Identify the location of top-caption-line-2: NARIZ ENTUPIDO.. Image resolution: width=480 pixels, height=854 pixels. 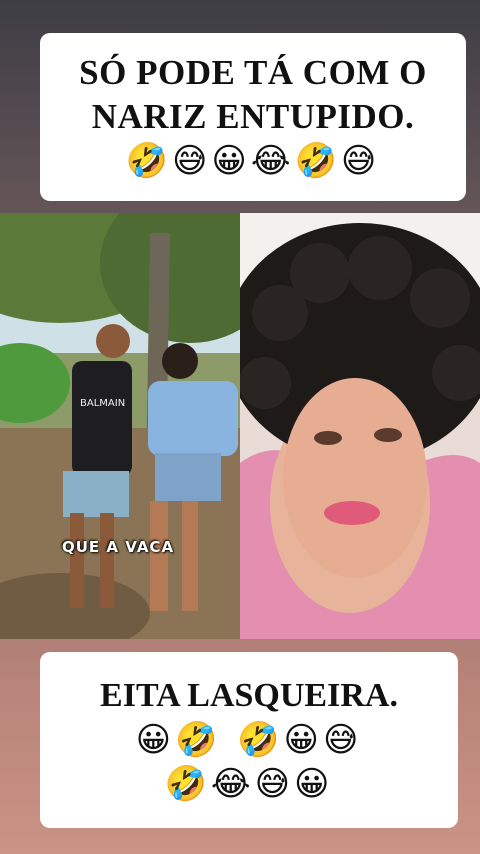
(253, 116).